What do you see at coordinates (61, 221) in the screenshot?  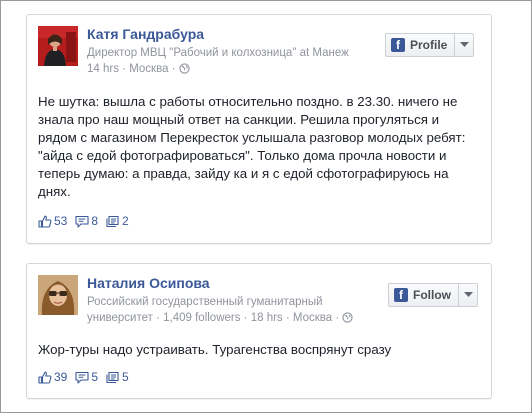 I see `likes-count: 53` at bounding box center [61, 221].